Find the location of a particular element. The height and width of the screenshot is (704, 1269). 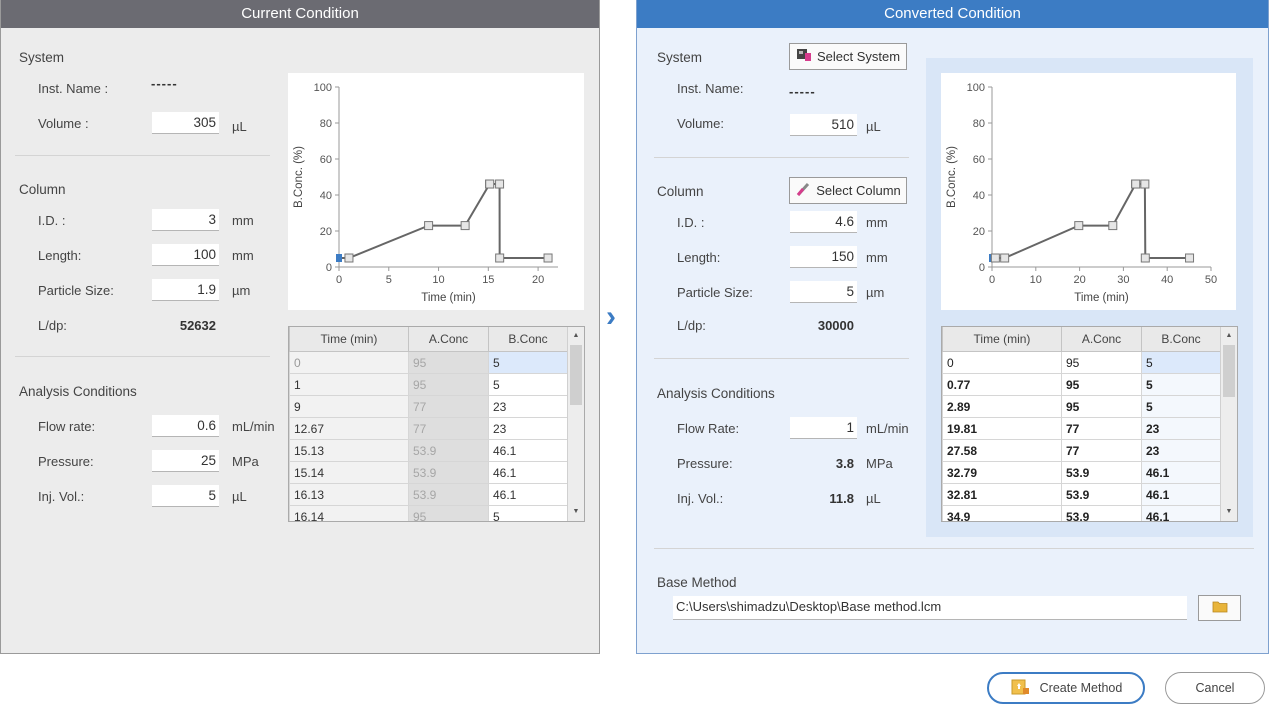

table-row: 27.58 77 23 is located at coordinates (1081, 450).